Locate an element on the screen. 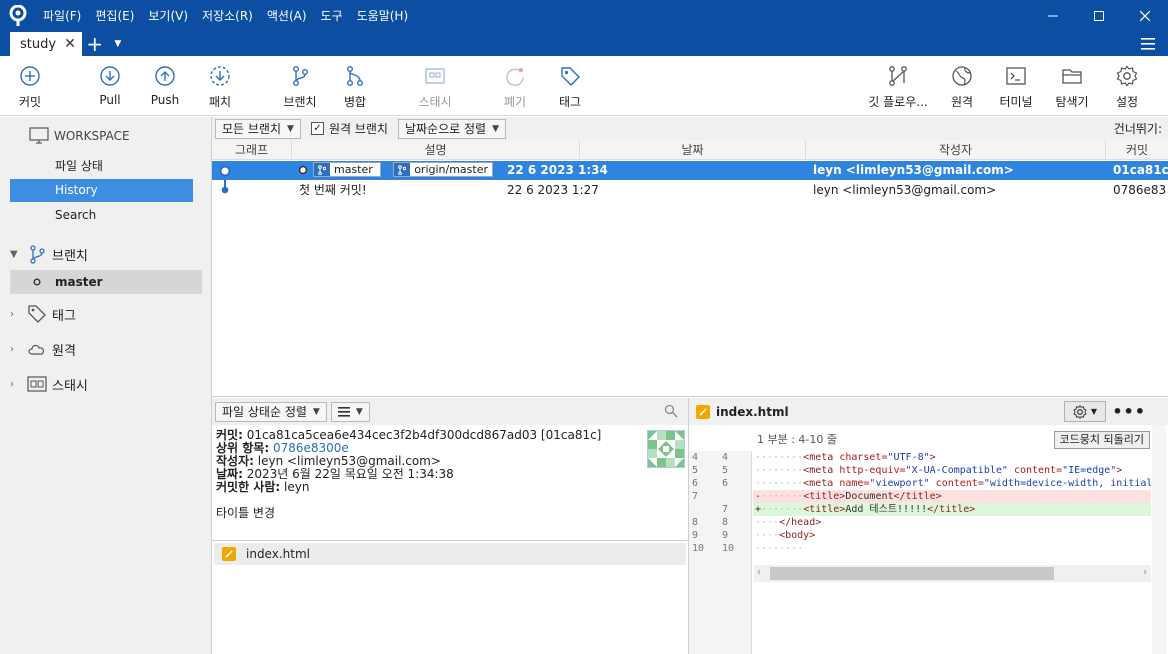  git-flow-icon is located at coordinates (898, 76).